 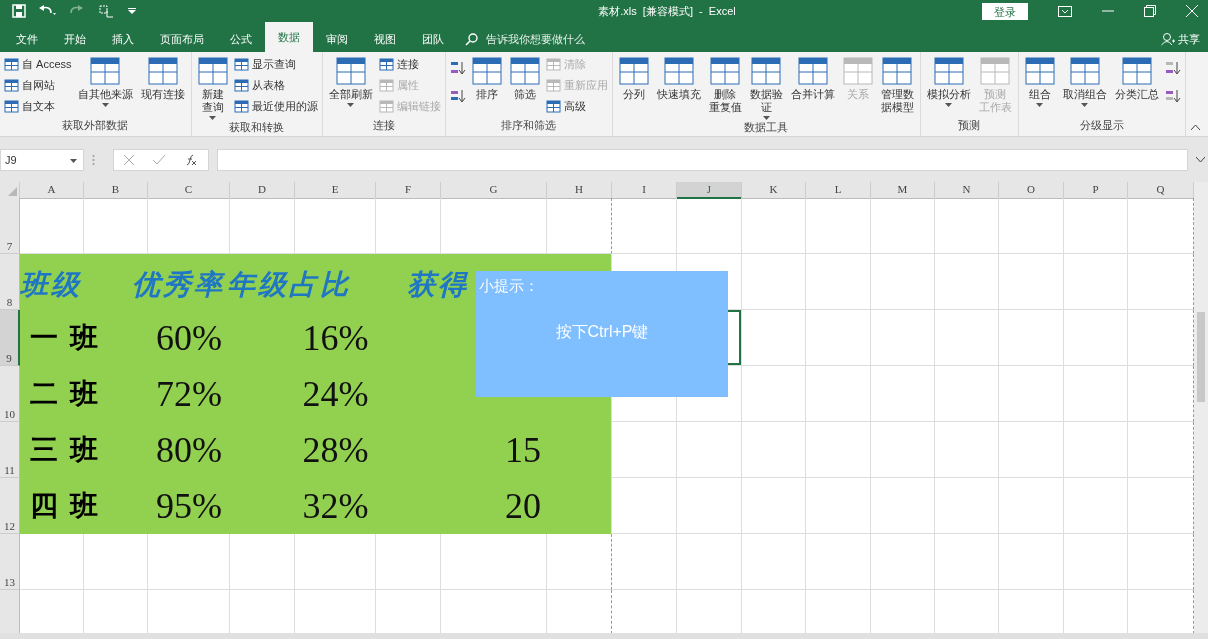 I want to click on column-header: L, so click(x=838, y=190).